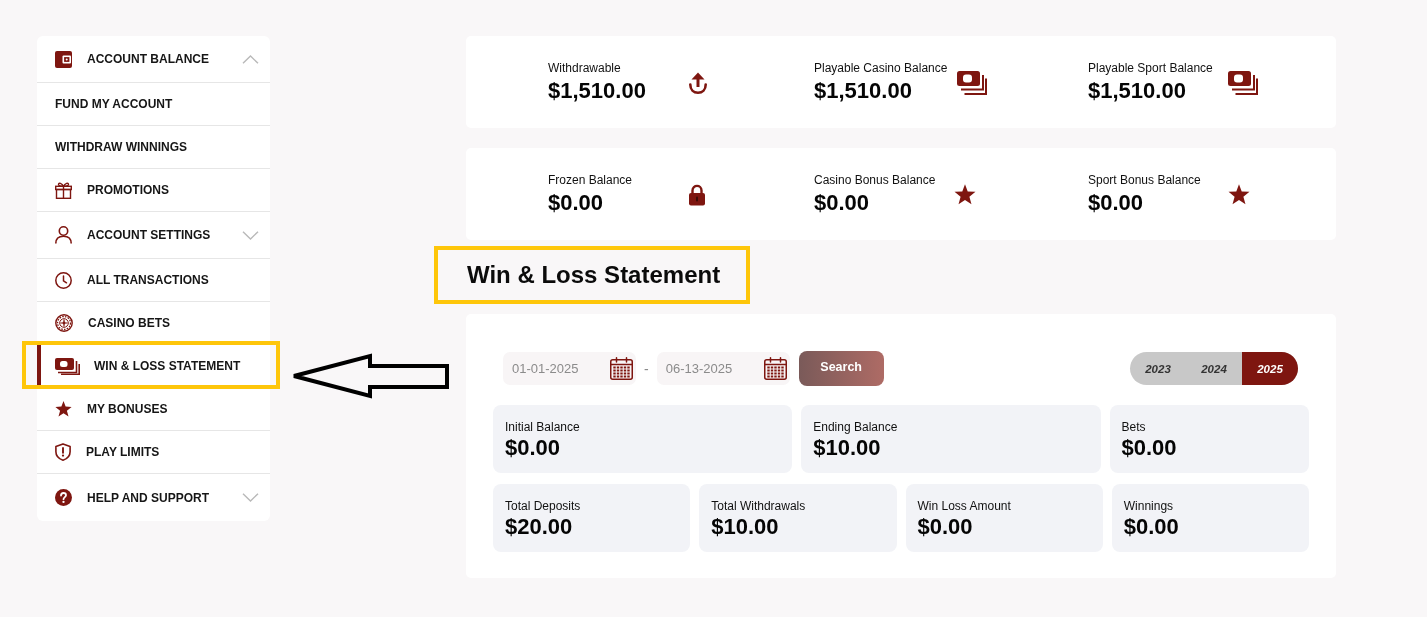 This screenshot has width=1427, height=617. Describe the element at coordinates (856, 427) in the screenshot. I see `stat-label: Ending Balance` at that location.